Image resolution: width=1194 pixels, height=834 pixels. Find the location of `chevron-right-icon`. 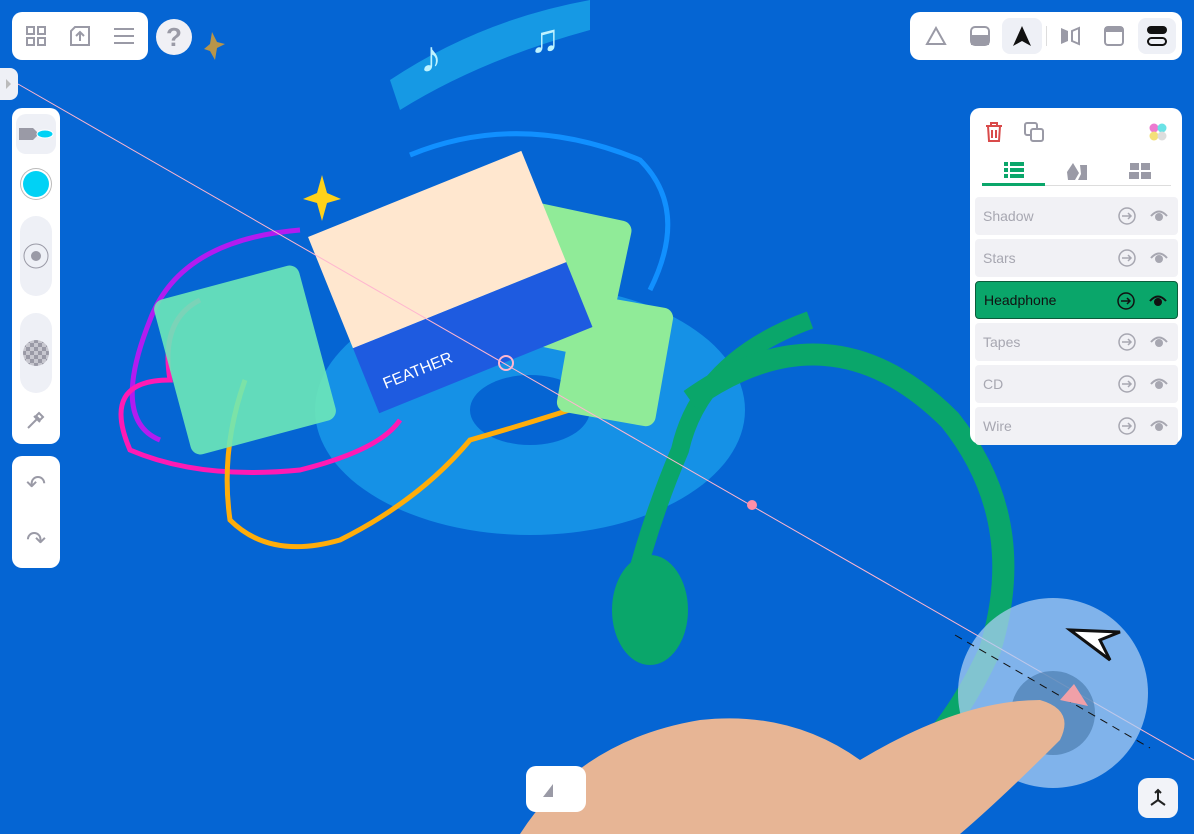

chevron-right-icon is located at coordinates (8, 84).